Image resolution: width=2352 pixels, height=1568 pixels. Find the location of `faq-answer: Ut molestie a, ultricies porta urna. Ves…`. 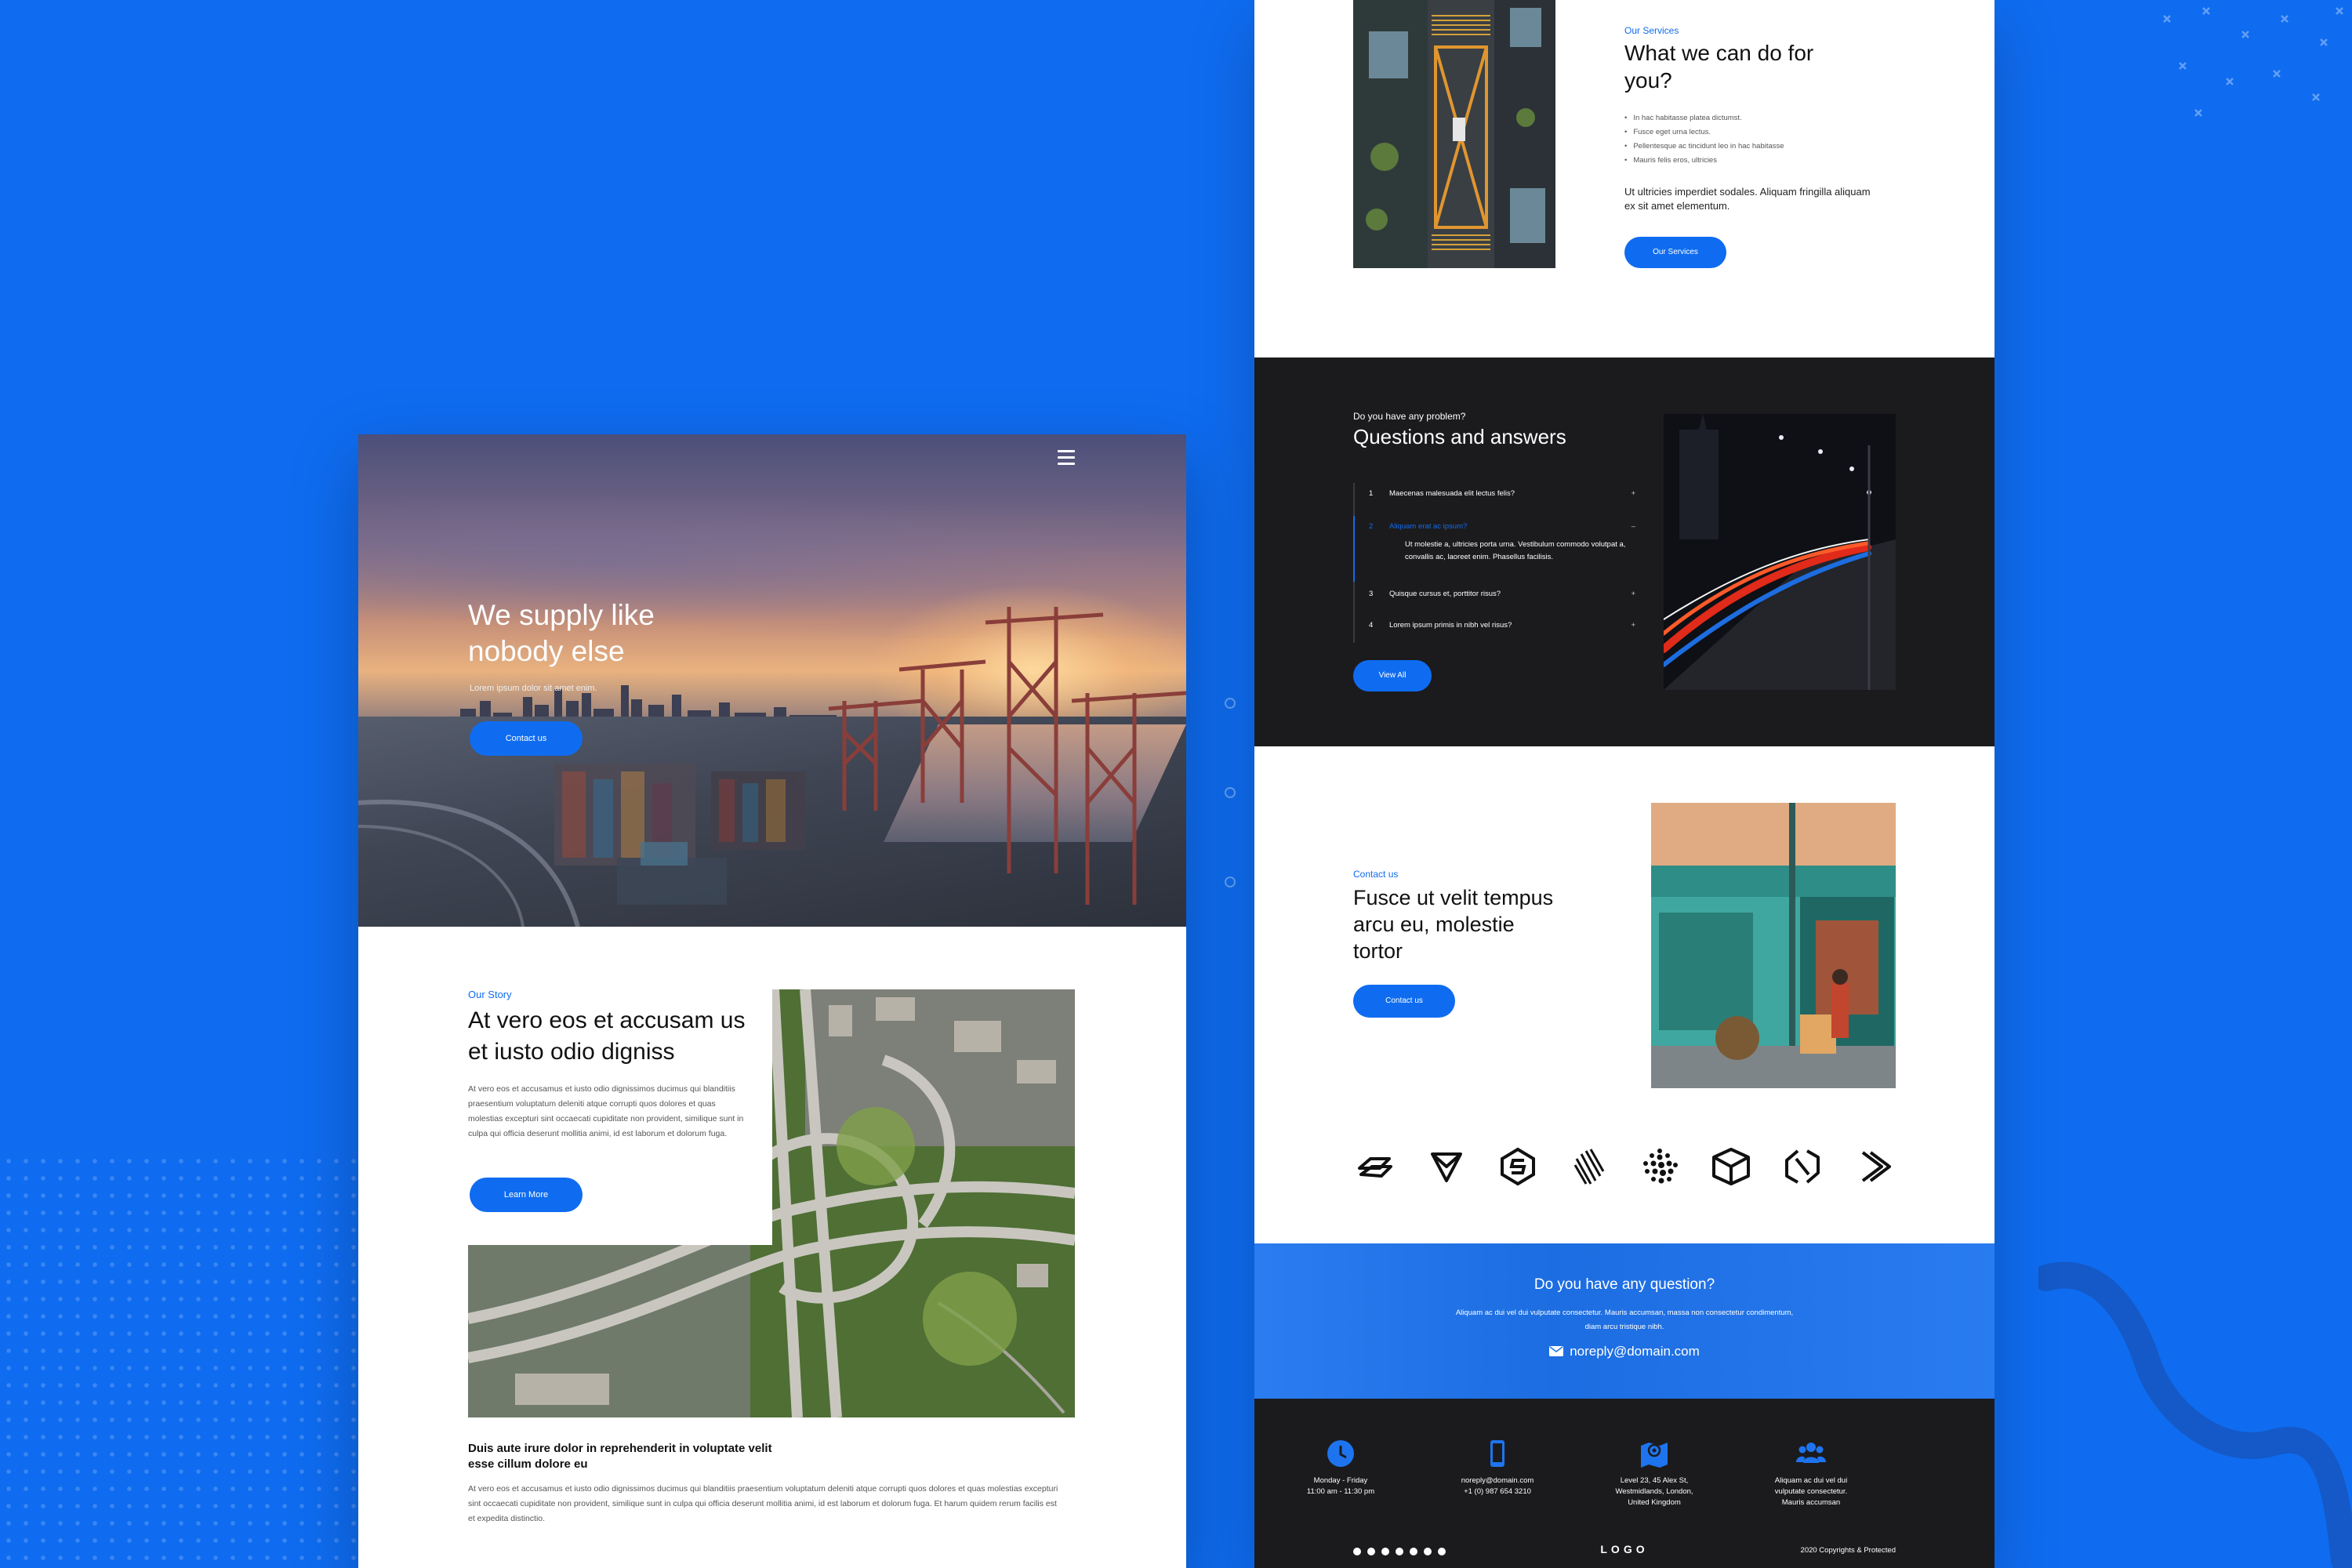

faq-answer: Ut molestie a, ultricies porta urna. Ves… is located at coordinates (1515, 550).